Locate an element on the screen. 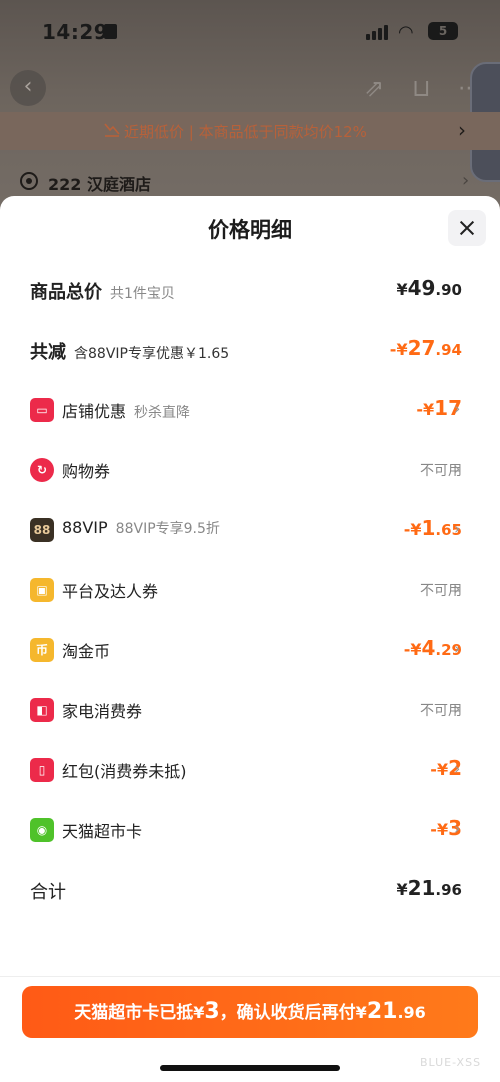  item-label: 平台及达人券 is located at coordinates (110, 591).